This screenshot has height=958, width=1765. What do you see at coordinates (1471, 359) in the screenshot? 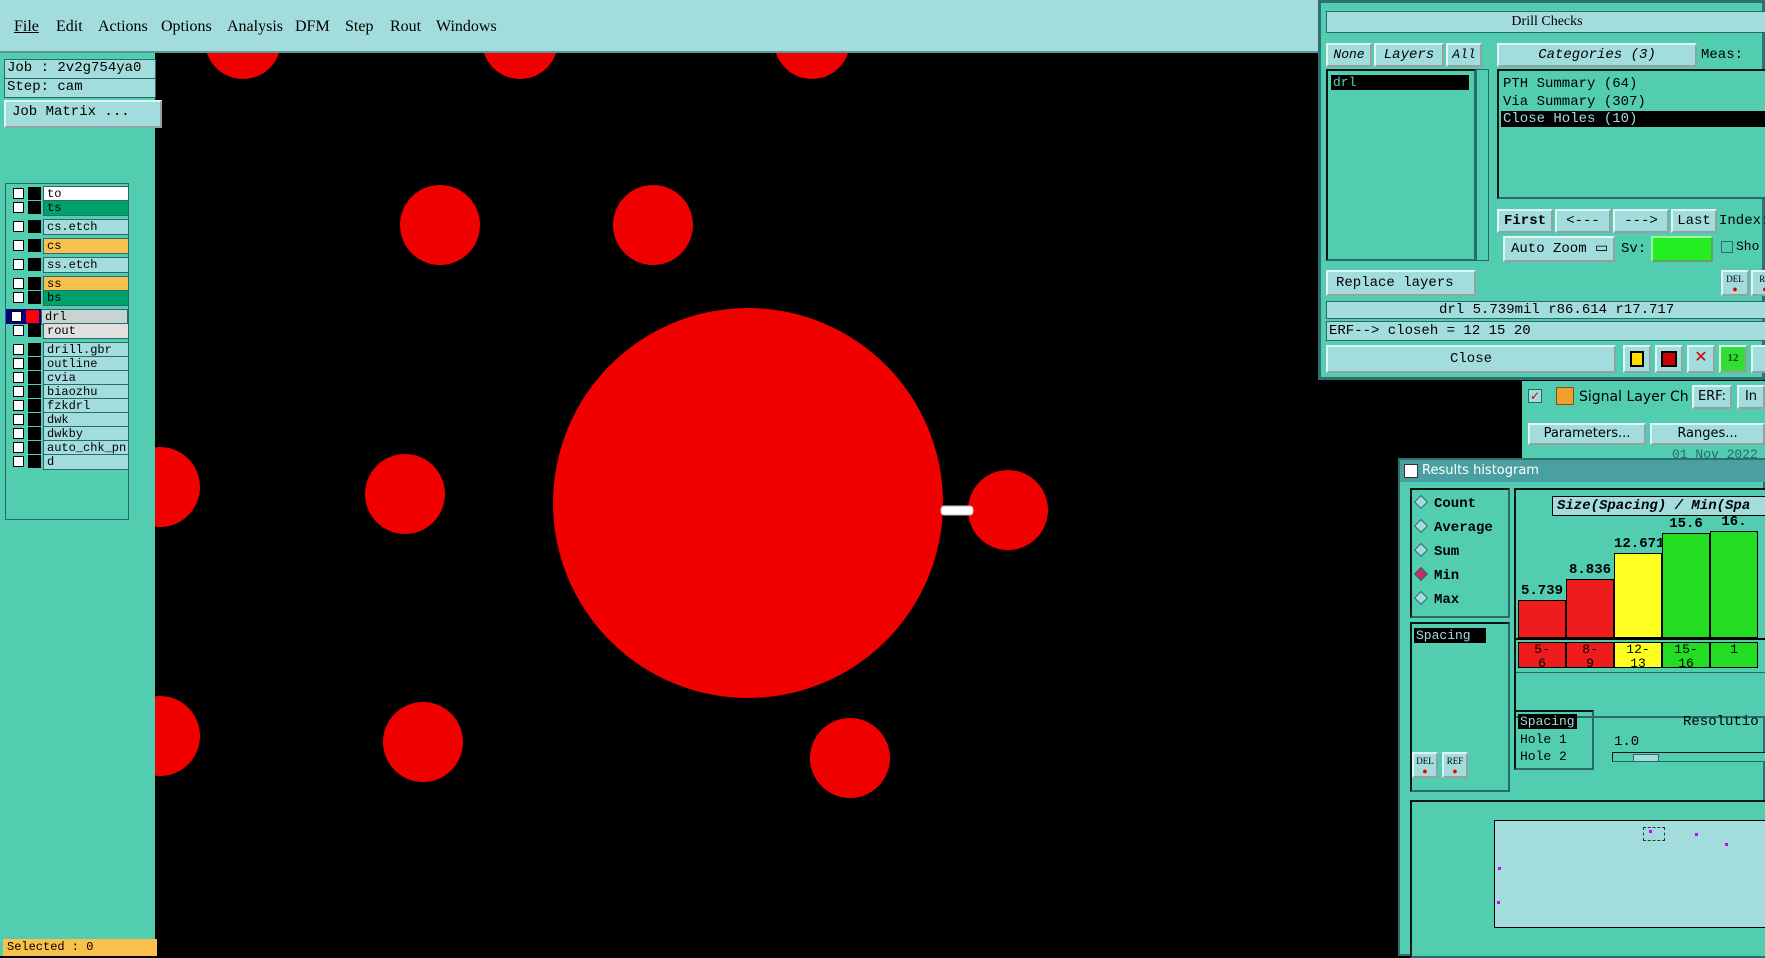
I see `close-button: Close` at bounding box center [1471, 359].